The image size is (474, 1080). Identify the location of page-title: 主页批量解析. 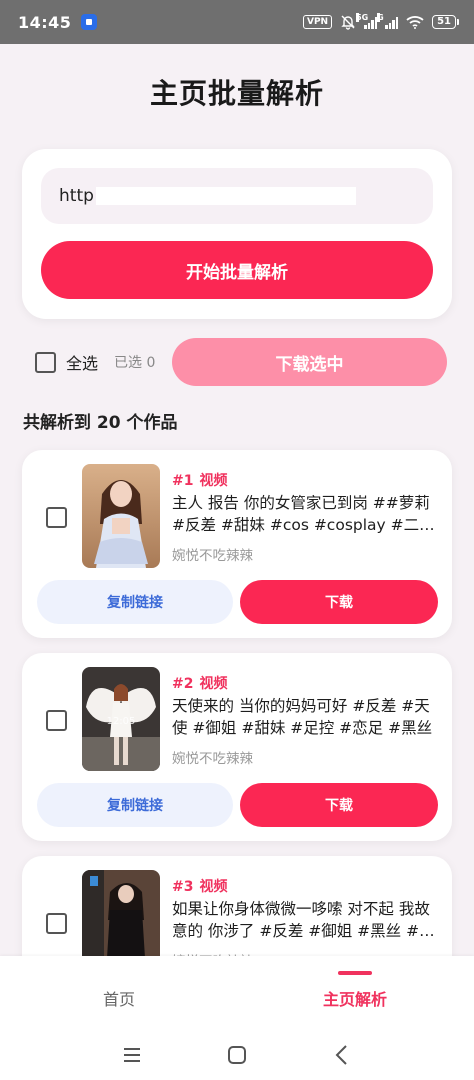
(236, 93).